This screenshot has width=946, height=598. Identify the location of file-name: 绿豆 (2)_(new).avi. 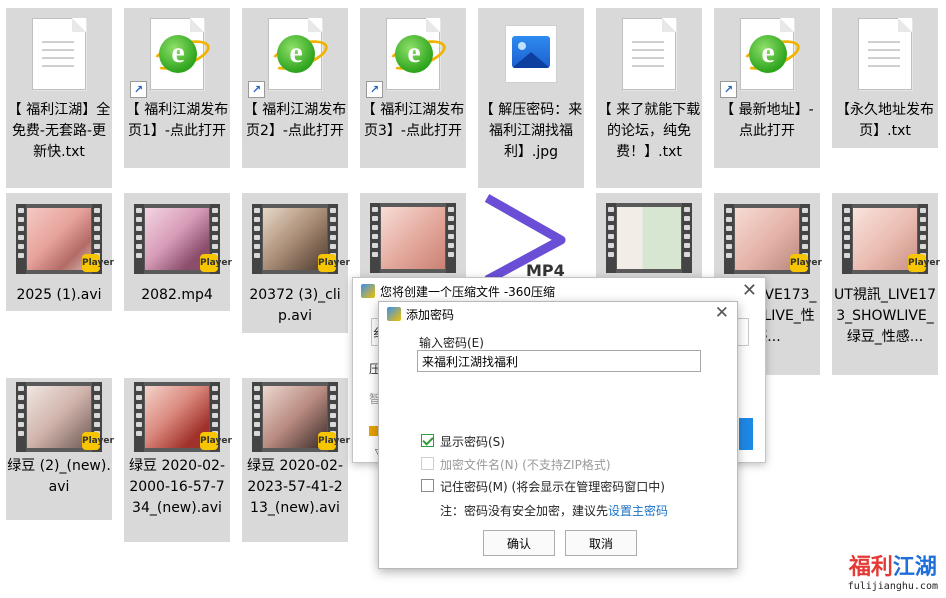
(59, 476).